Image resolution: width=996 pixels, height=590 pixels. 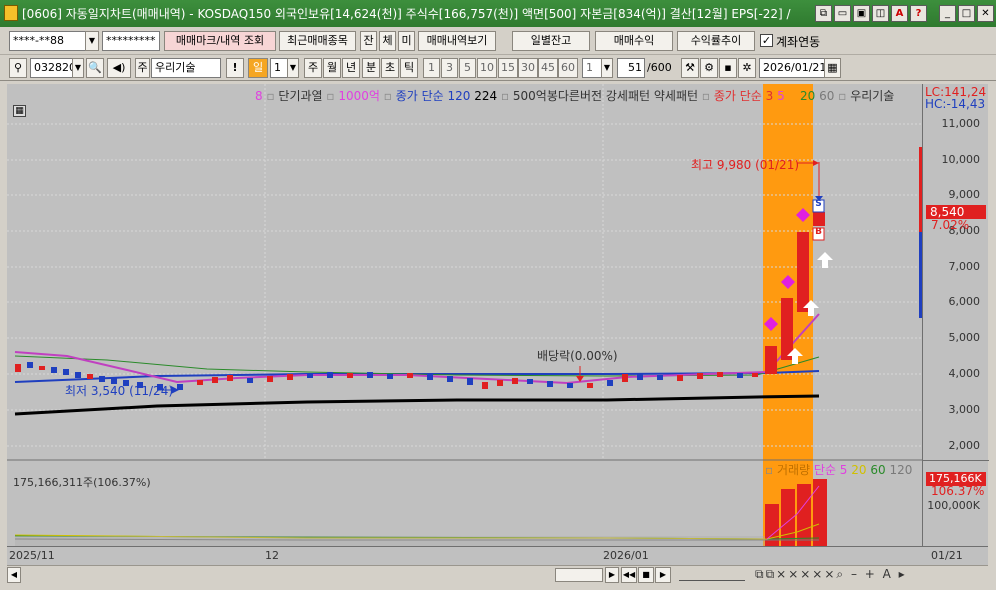 I want to click on high-annotation: 최고 9,980 (01/21), so click(x=745, y=165).